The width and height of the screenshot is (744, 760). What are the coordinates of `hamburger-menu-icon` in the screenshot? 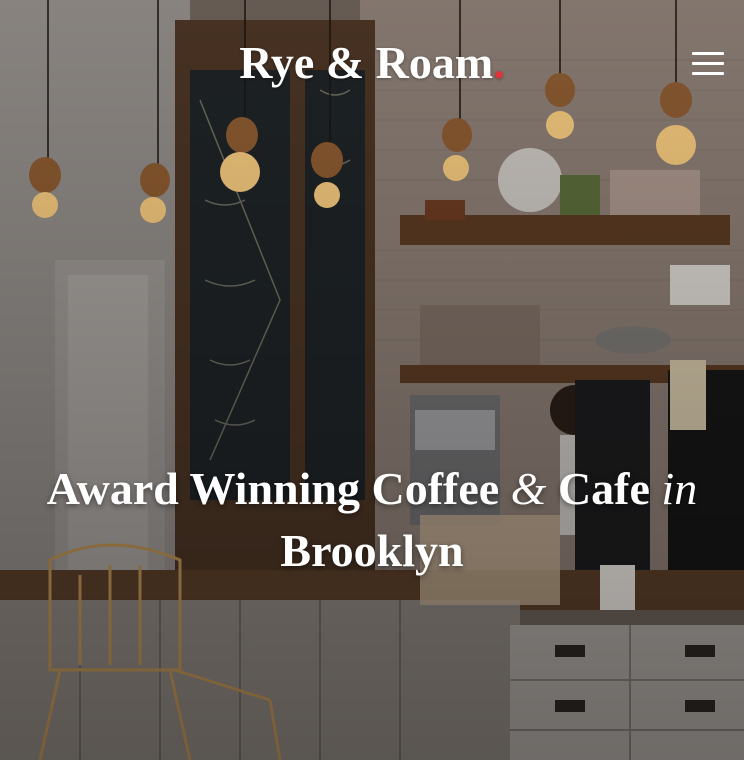 It's located at (708, 64).